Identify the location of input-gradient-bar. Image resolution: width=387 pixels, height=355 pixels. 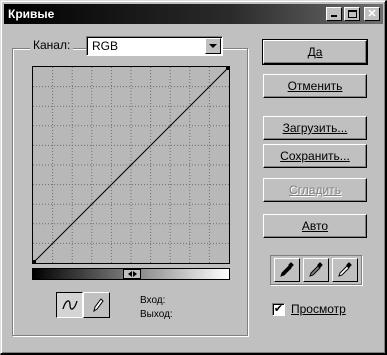
(131, 274).